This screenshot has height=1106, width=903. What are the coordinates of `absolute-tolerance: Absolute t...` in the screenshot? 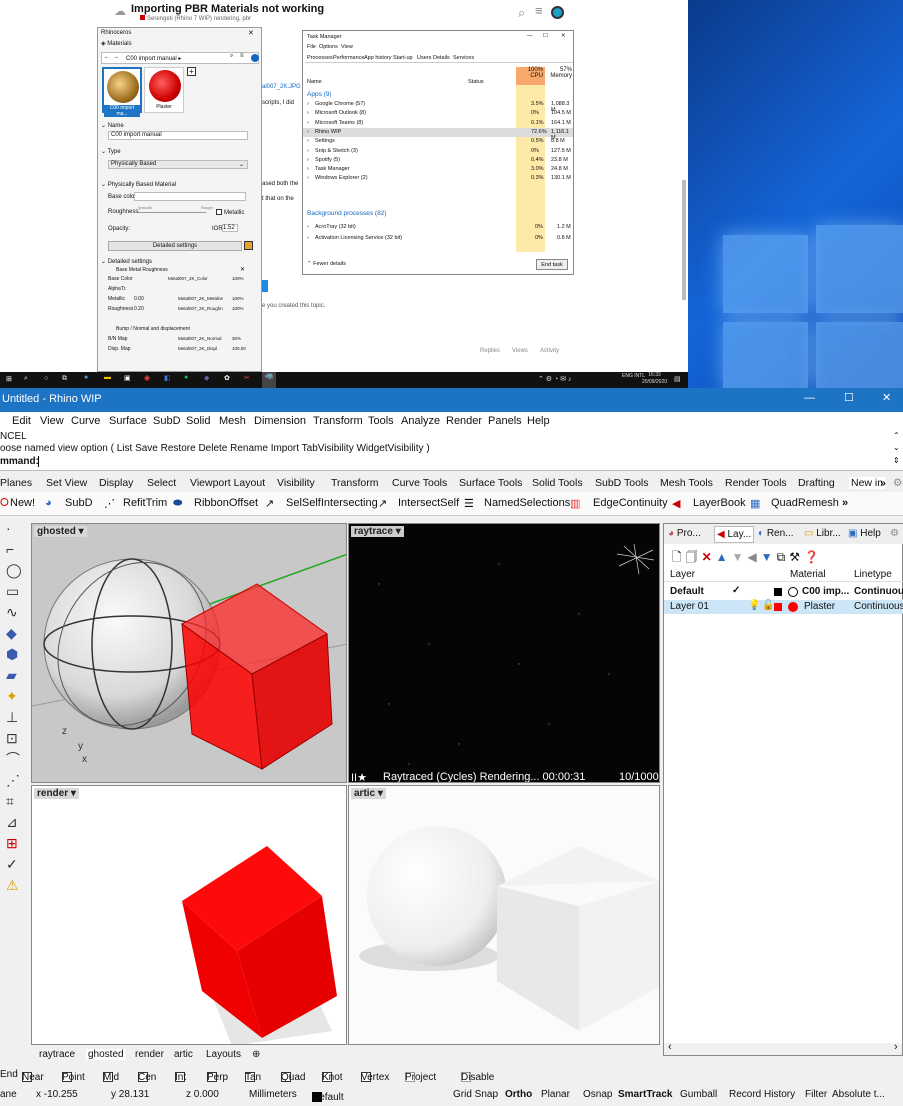 It's located at (858, 1094).